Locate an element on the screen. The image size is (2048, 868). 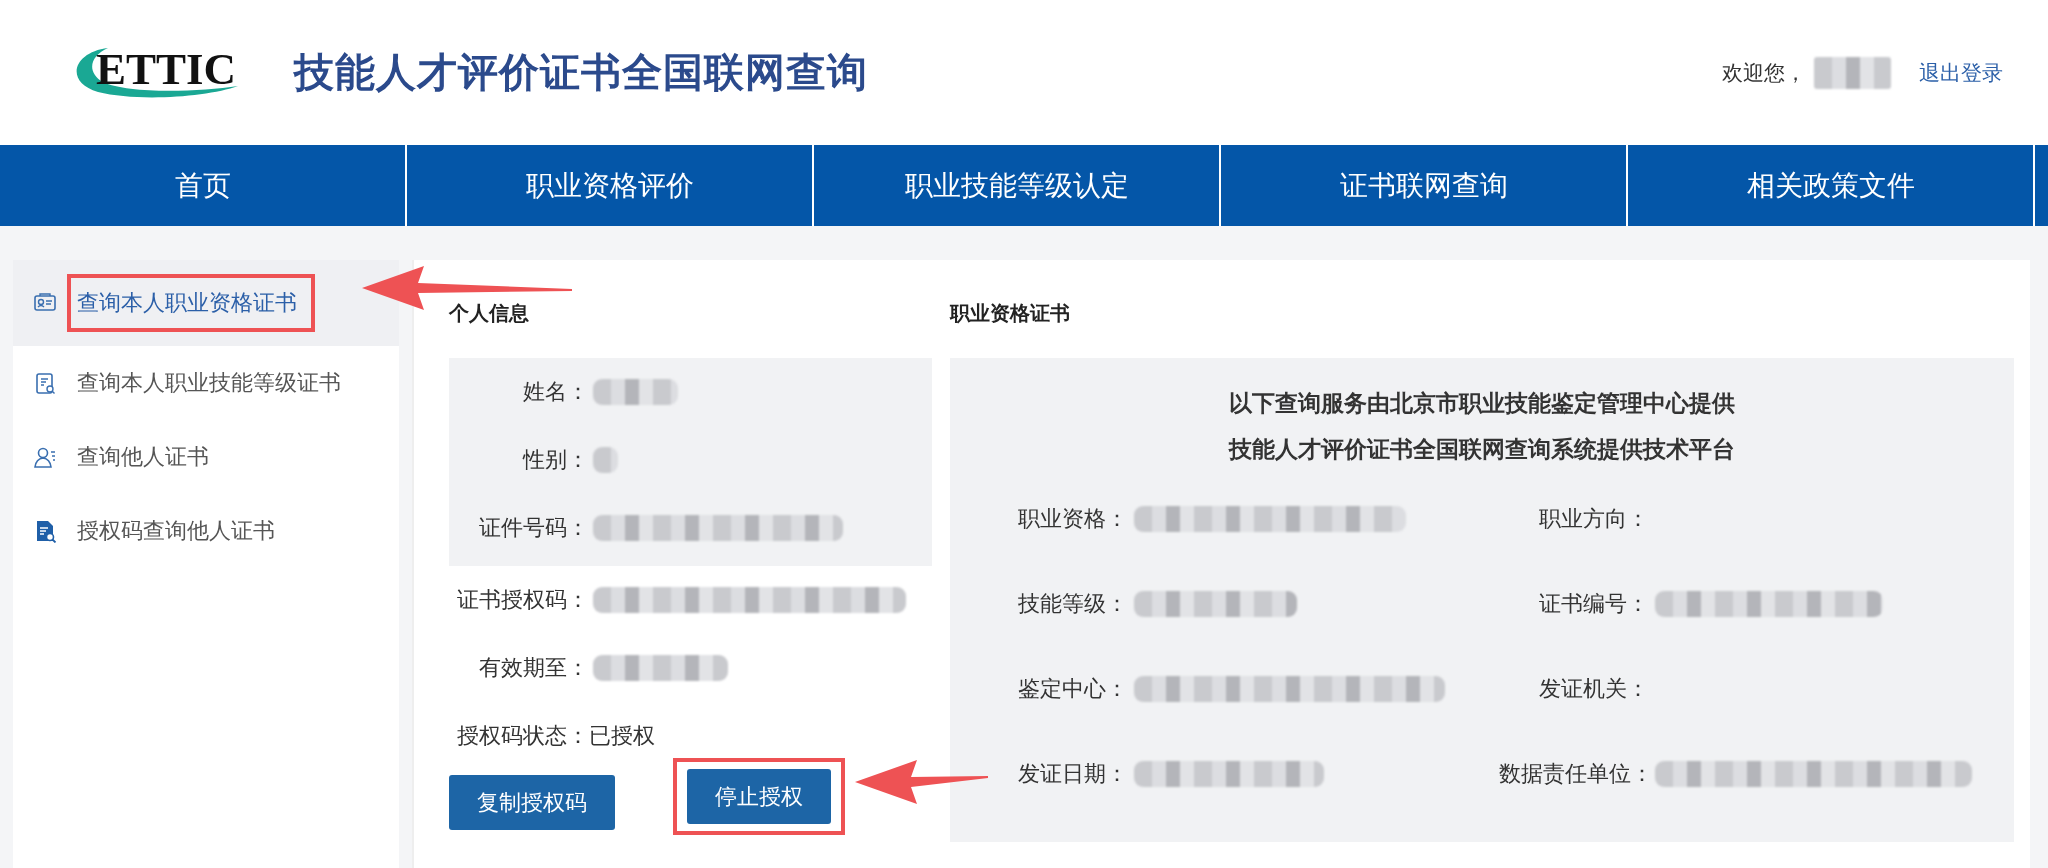
sidebar-item: 查询本人职业资格证书 is located at coordinates (206, 303).